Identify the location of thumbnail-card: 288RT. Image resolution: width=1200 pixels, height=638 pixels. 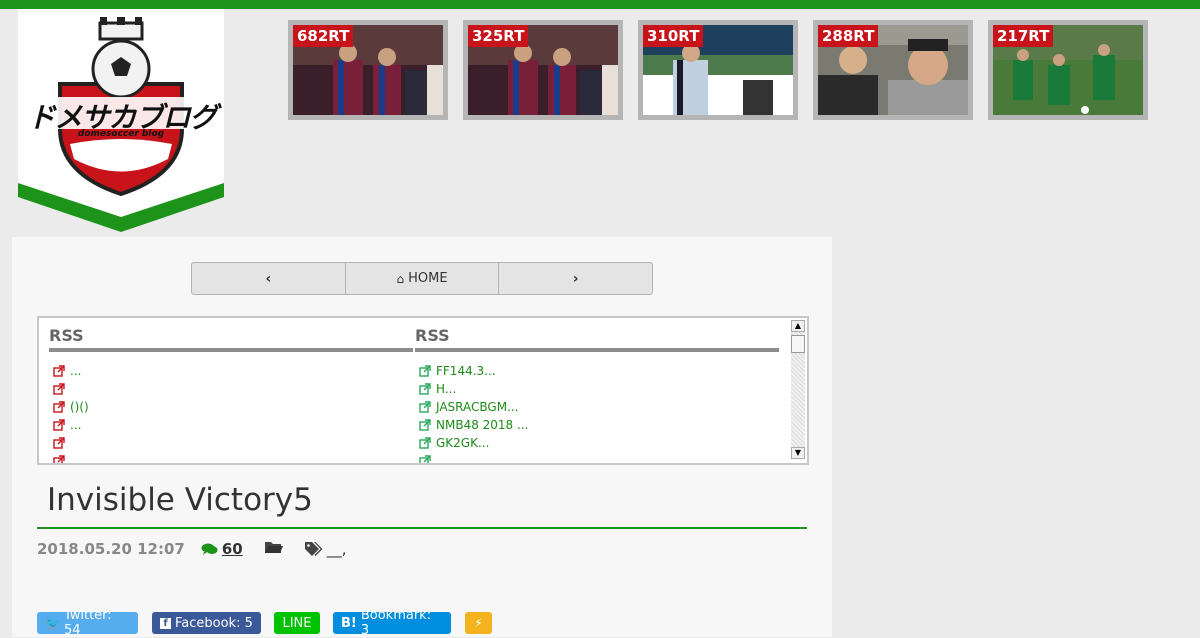
(893, 70).